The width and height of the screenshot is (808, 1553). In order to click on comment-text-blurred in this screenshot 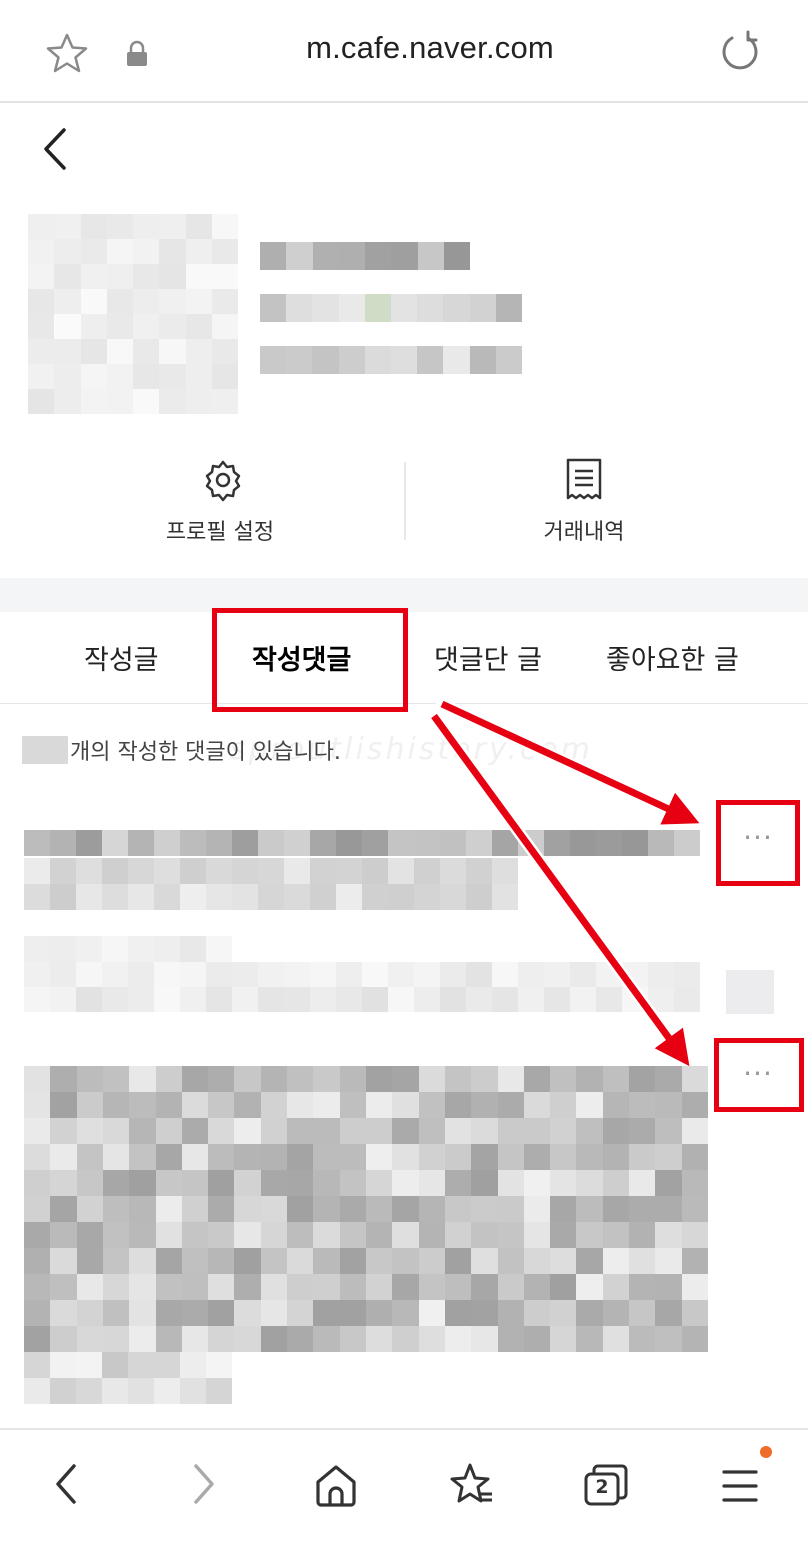, I will do `click(362, 843)`.